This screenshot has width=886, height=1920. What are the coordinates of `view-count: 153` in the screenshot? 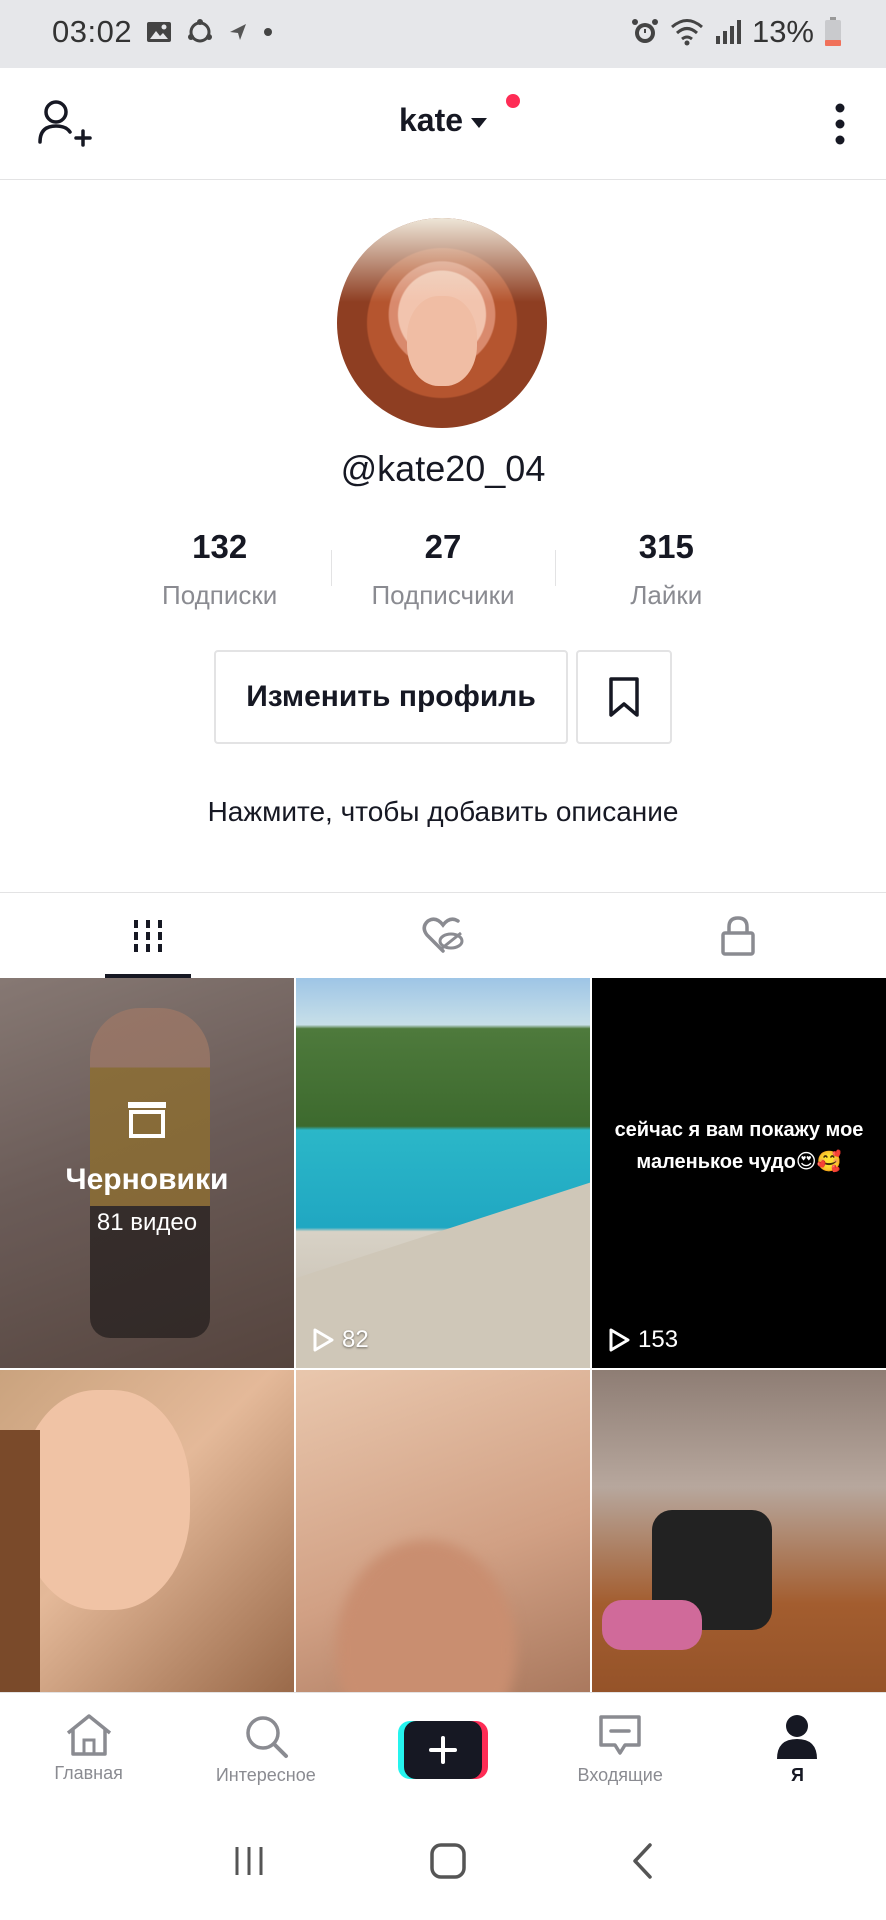 It's located at (643, 1340).